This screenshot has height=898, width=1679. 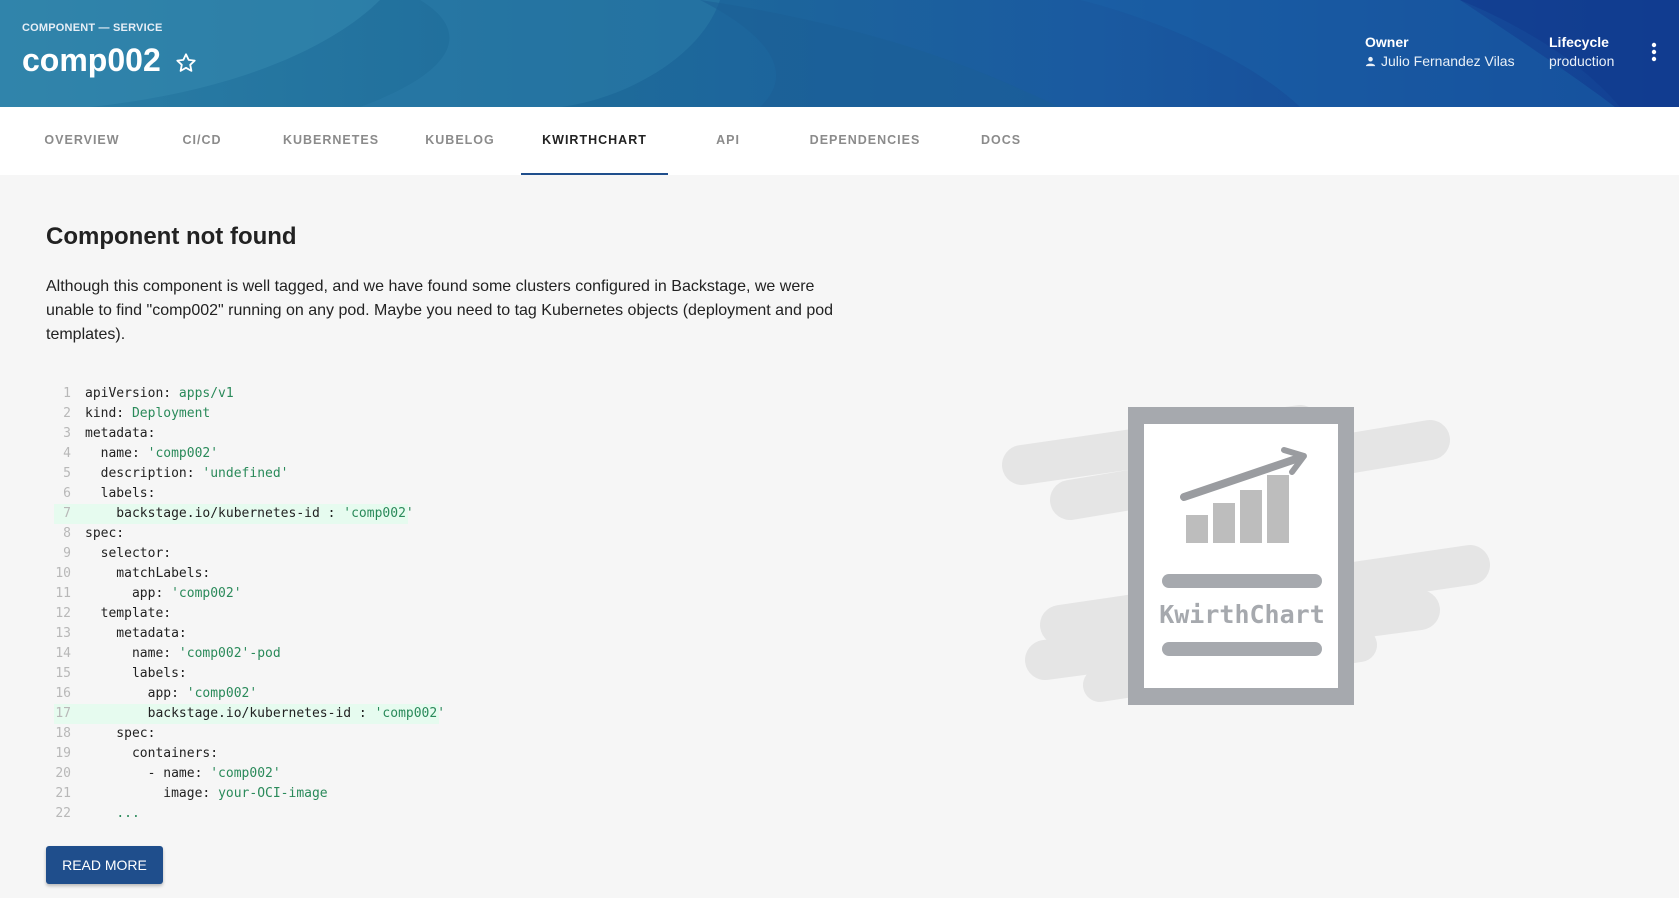 I want to click on code-line: 5 description: 'undefined', so click(x=454, y=474).